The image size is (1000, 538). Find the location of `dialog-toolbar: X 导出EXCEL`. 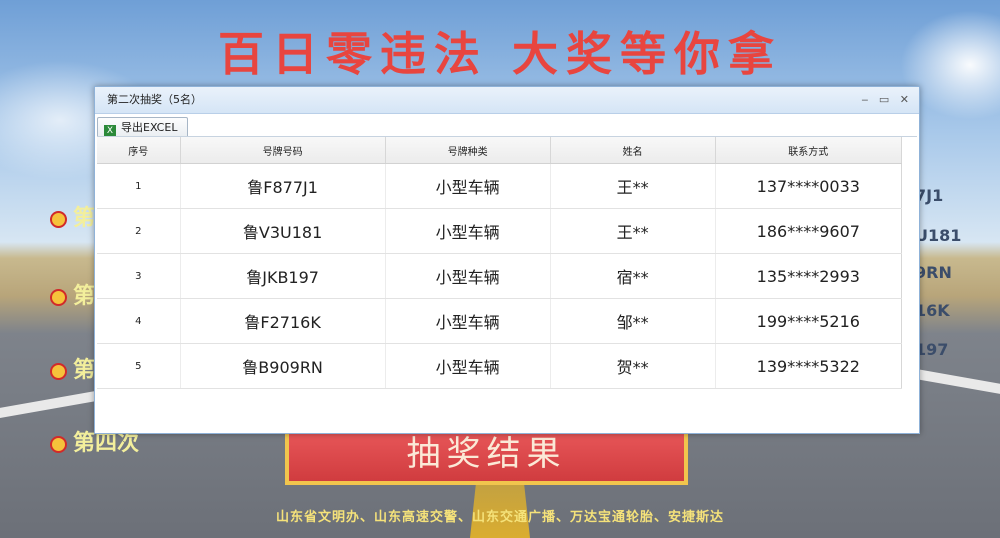

dialog-toolbar: X 导出EXCEL is located at coordinates (507, 126).